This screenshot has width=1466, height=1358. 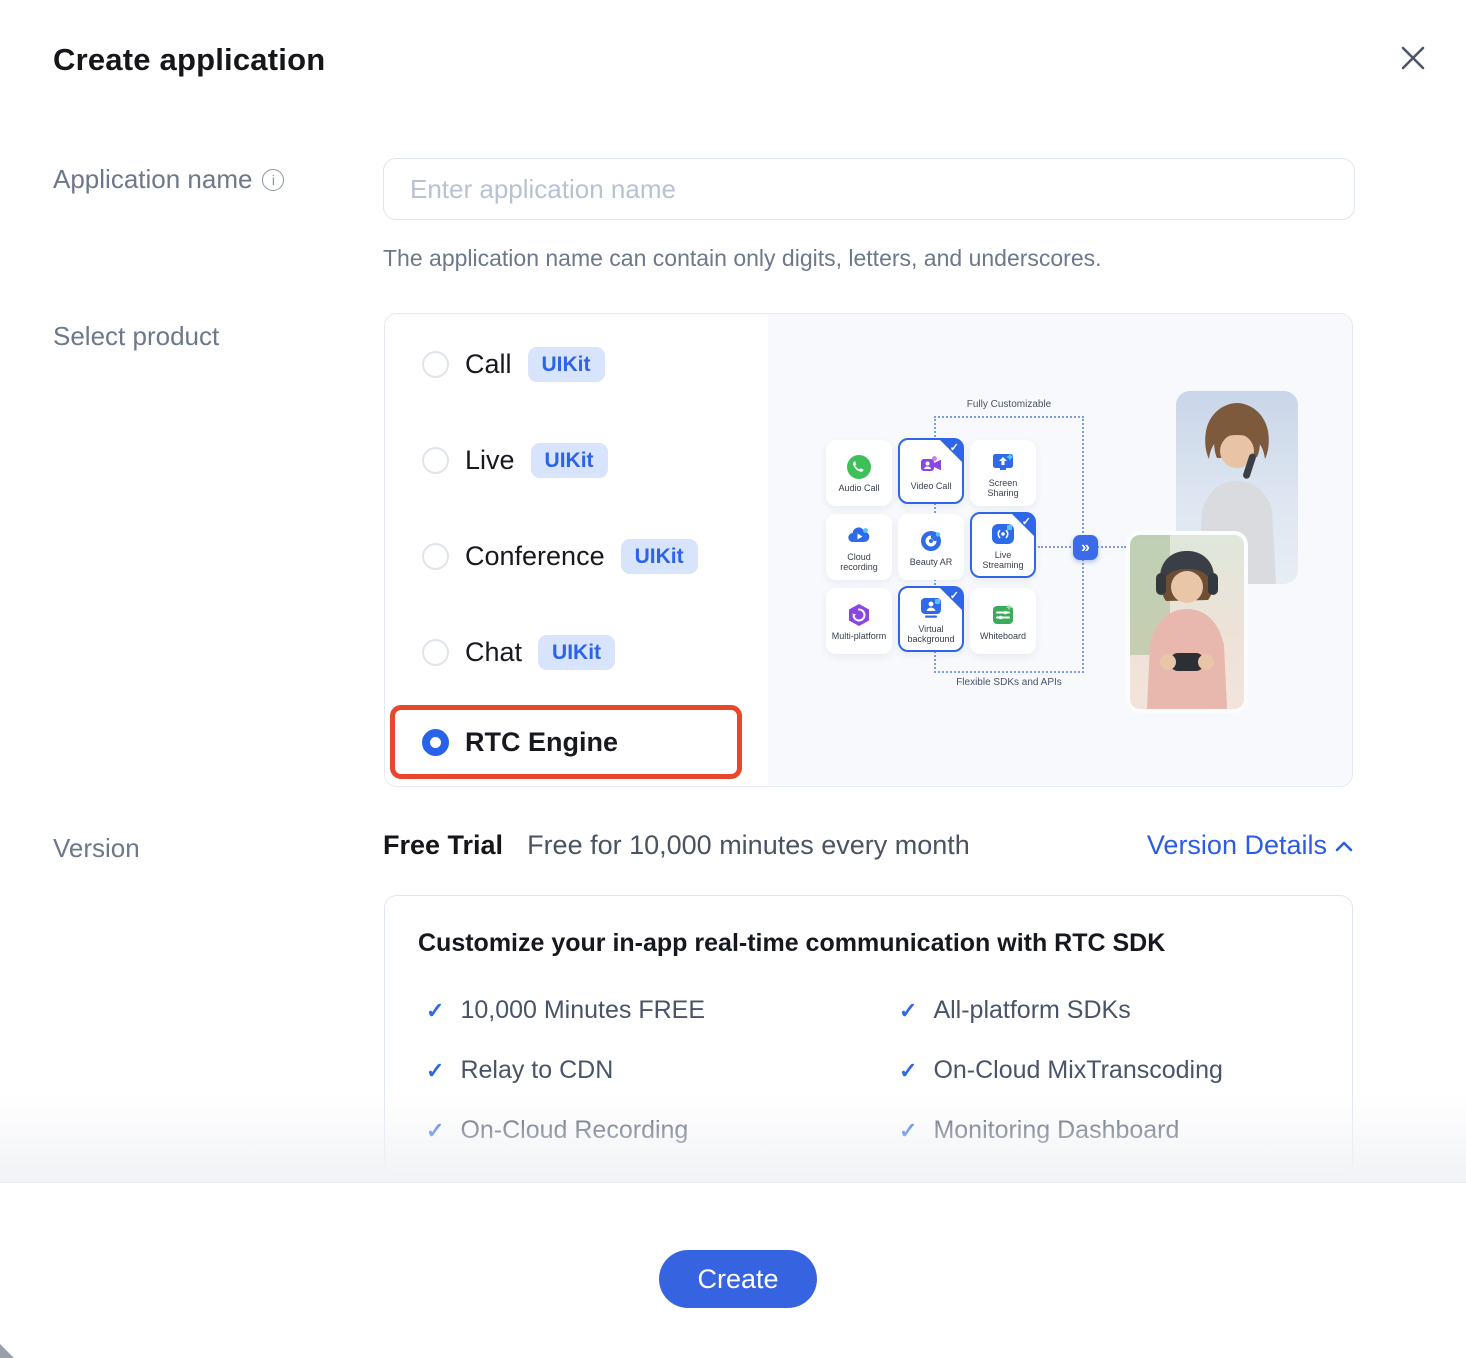 I want to click on select-product-label: Select product, so click(x=136, y=336).